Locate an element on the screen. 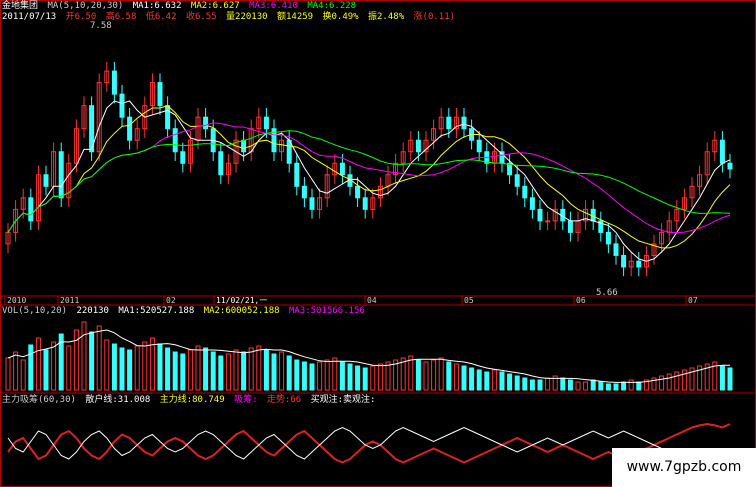 Image resolution: width=756 pixels, height=487 pixels. x-tick-label: 2011 is located at coordinates (69, 300).